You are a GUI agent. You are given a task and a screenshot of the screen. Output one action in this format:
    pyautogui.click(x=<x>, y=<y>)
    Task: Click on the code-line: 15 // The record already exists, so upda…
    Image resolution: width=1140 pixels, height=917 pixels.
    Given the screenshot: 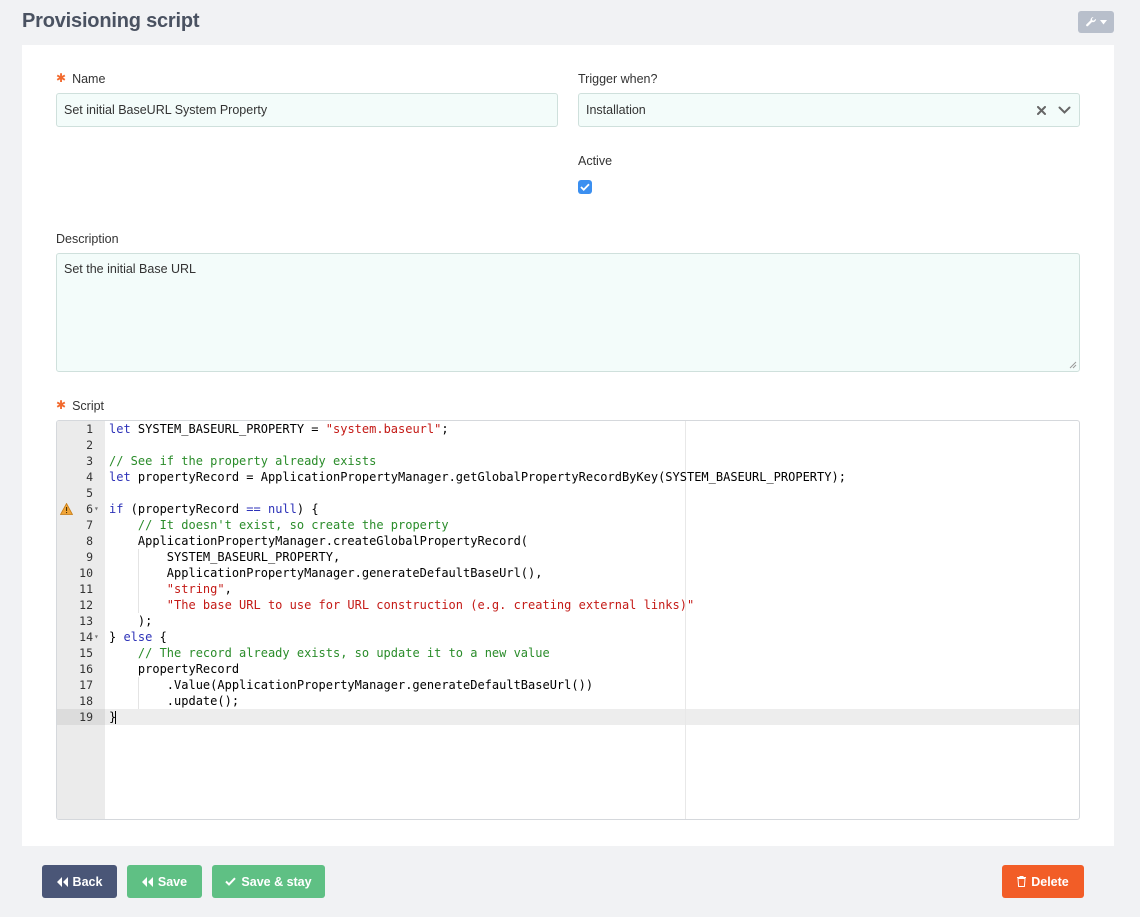 What is the action you would take?
    pyautogui.click(x=568, y=653)
    